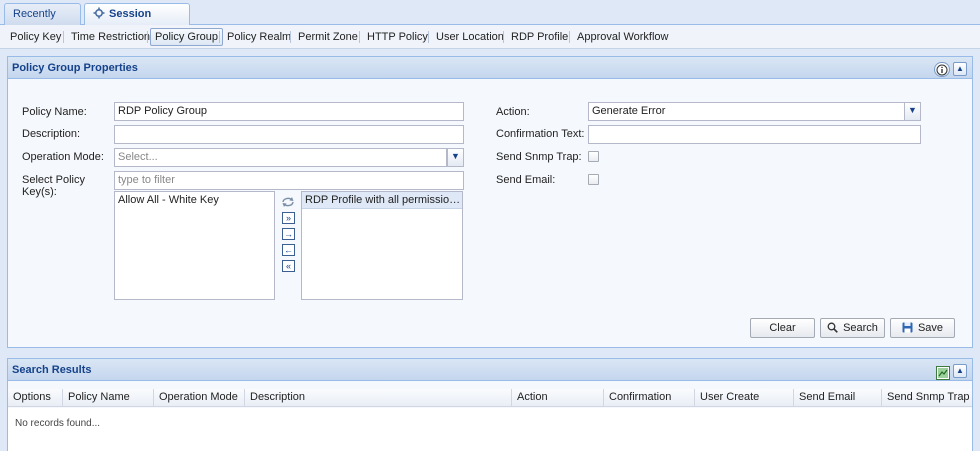 The image size is (980, 451). I want to click on list-item: Allow All - White Key, so click(194, 200).